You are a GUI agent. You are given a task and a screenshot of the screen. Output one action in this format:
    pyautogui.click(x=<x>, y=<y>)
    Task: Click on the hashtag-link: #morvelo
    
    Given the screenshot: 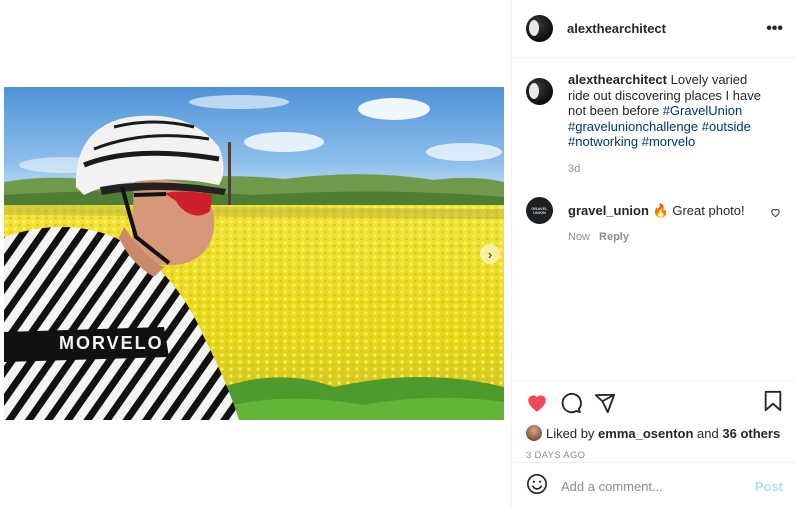 What is the action you would take?
    pyautogui.click(x=668, y=141)
    